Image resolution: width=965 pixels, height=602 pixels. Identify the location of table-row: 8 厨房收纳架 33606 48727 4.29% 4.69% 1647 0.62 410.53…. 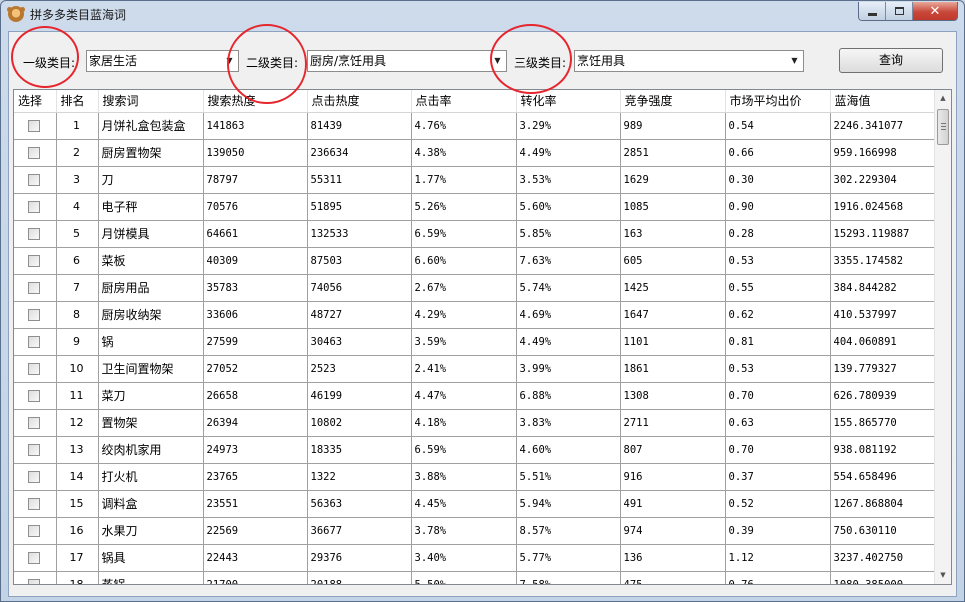
(475, 315).